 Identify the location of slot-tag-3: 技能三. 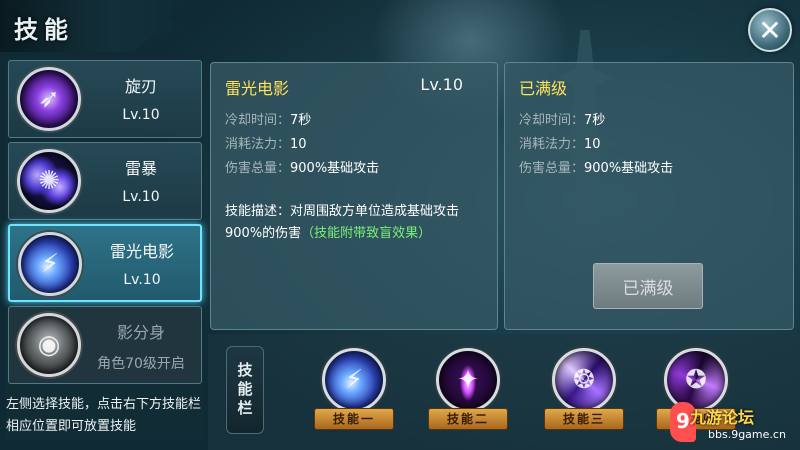
(584, 419).